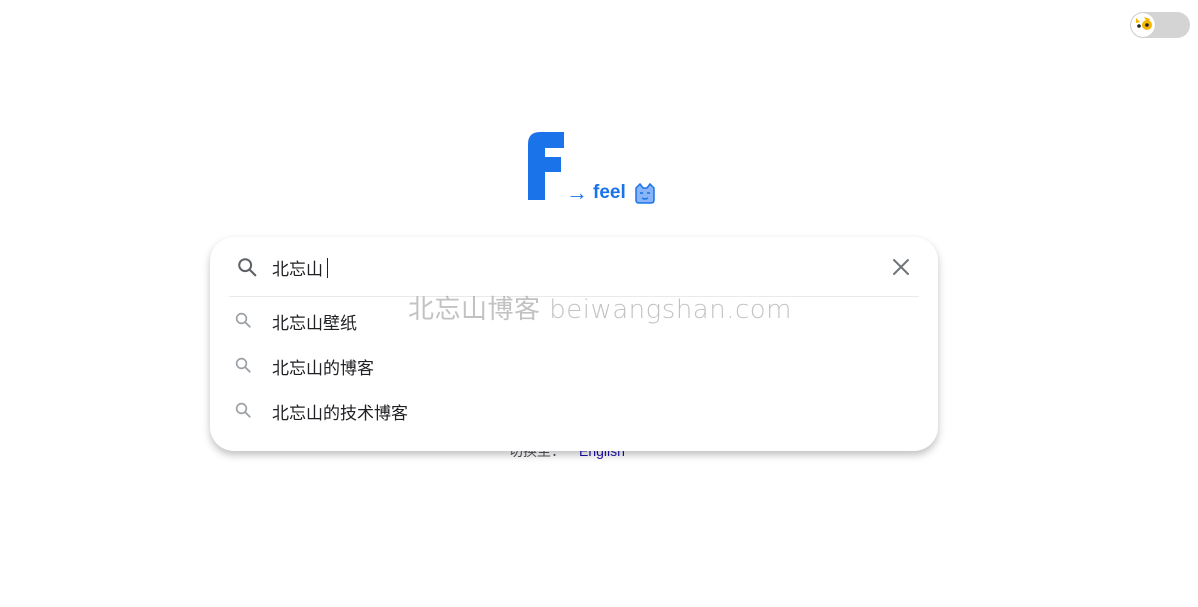 The height and width of the screenshot is (607, 1198). What do you see at coordinates (323, 369) in the screenshot?
I see `suggestion-text: 北忘山的博客` at bounding box center [323, 369].